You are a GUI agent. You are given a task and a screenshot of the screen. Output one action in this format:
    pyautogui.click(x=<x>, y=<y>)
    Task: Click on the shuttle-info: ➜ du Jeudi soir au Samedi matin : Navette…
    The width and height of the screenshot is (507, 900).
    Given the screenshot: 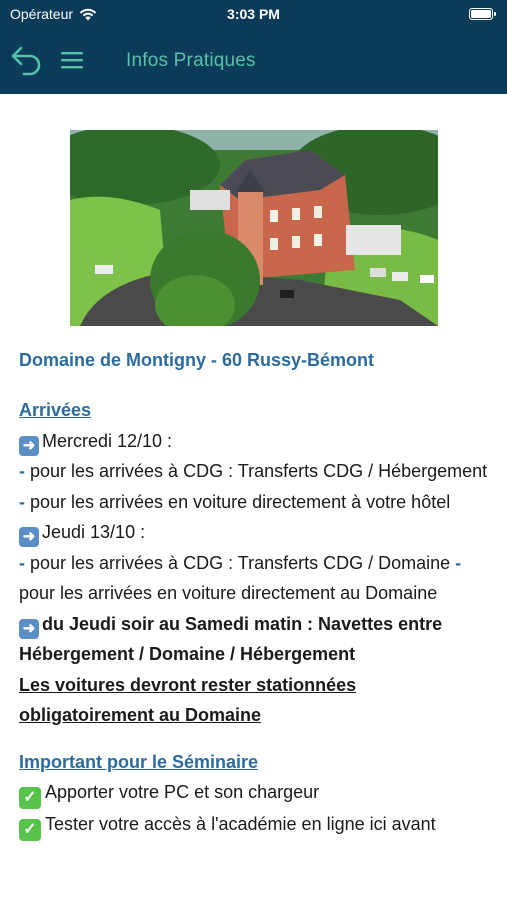 What is the action you would take?
    pyautogui.click(x=231, y=638)
    